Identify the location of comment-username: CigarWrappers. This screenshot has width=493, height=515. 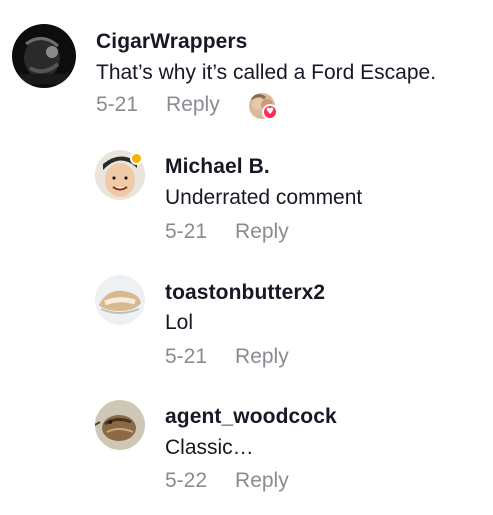
(171, 42).